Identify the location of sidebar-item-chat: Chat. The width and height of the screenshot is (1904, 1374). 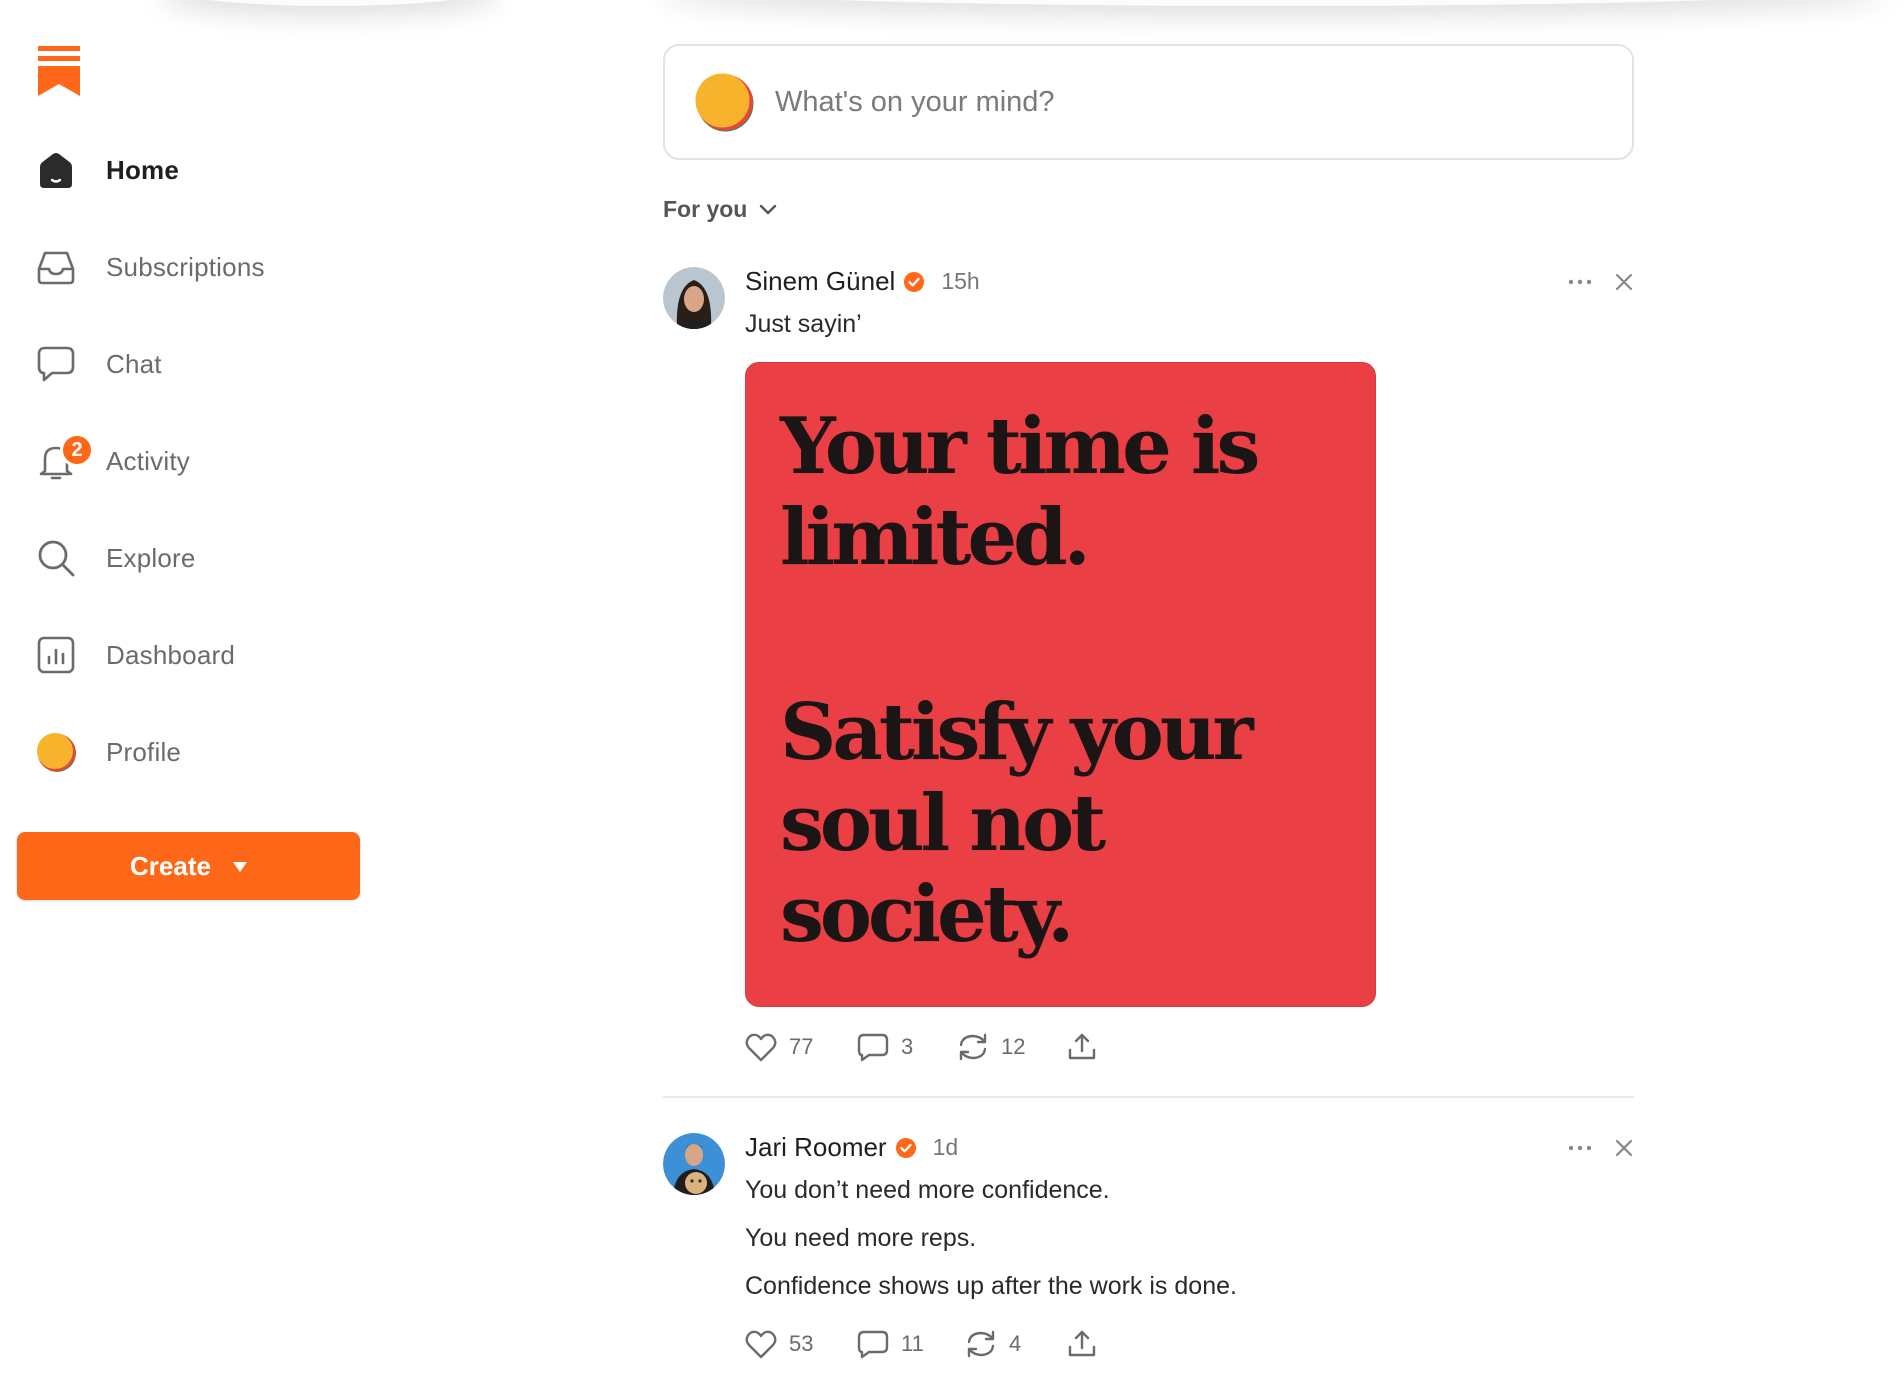
(199, 364).